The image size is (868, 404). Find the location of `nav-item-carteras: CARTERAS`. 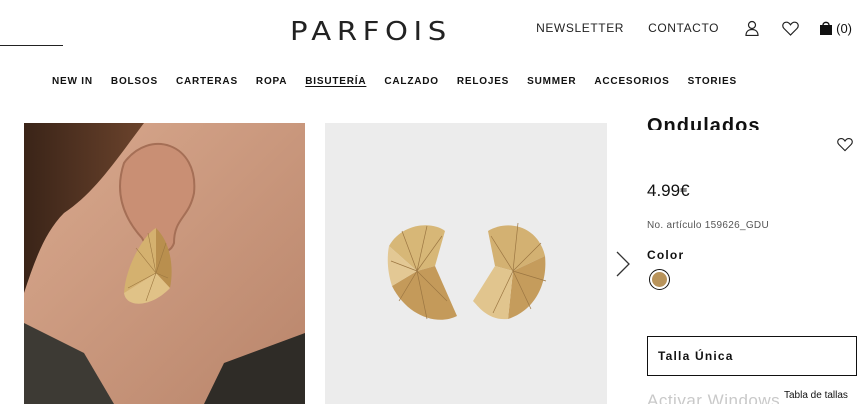

nav-item-carteras: CARTERAS is located at coordinates (207, 81).